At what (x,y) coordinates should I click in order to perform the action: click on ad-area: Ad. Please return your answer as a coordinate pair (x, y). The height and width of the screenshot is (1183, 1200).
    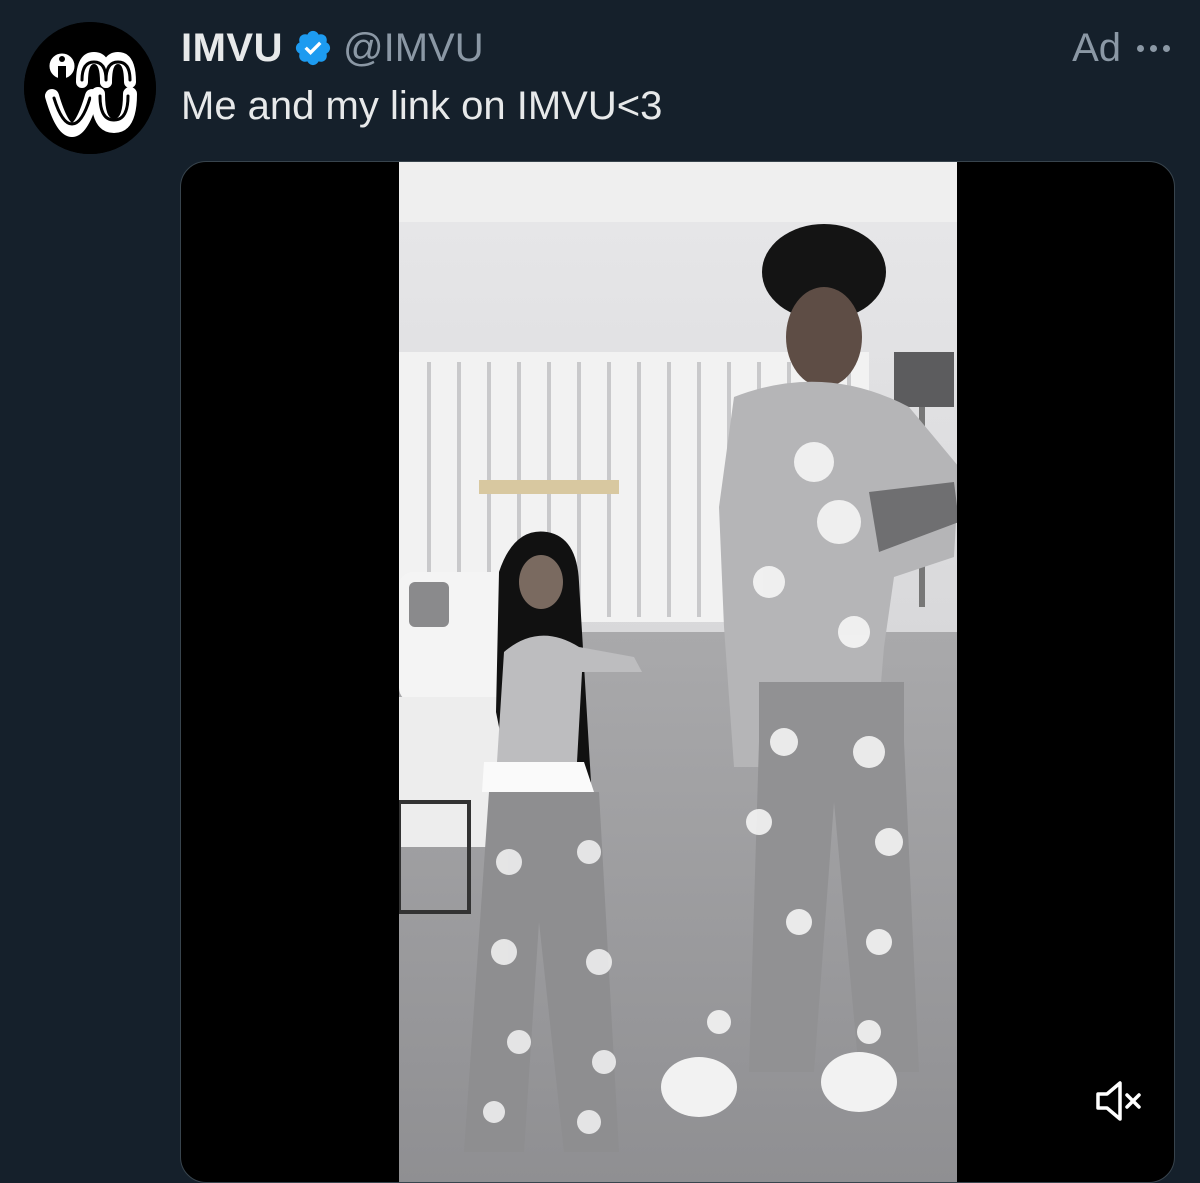
    Looking at the image, I should click on (1121, 48).